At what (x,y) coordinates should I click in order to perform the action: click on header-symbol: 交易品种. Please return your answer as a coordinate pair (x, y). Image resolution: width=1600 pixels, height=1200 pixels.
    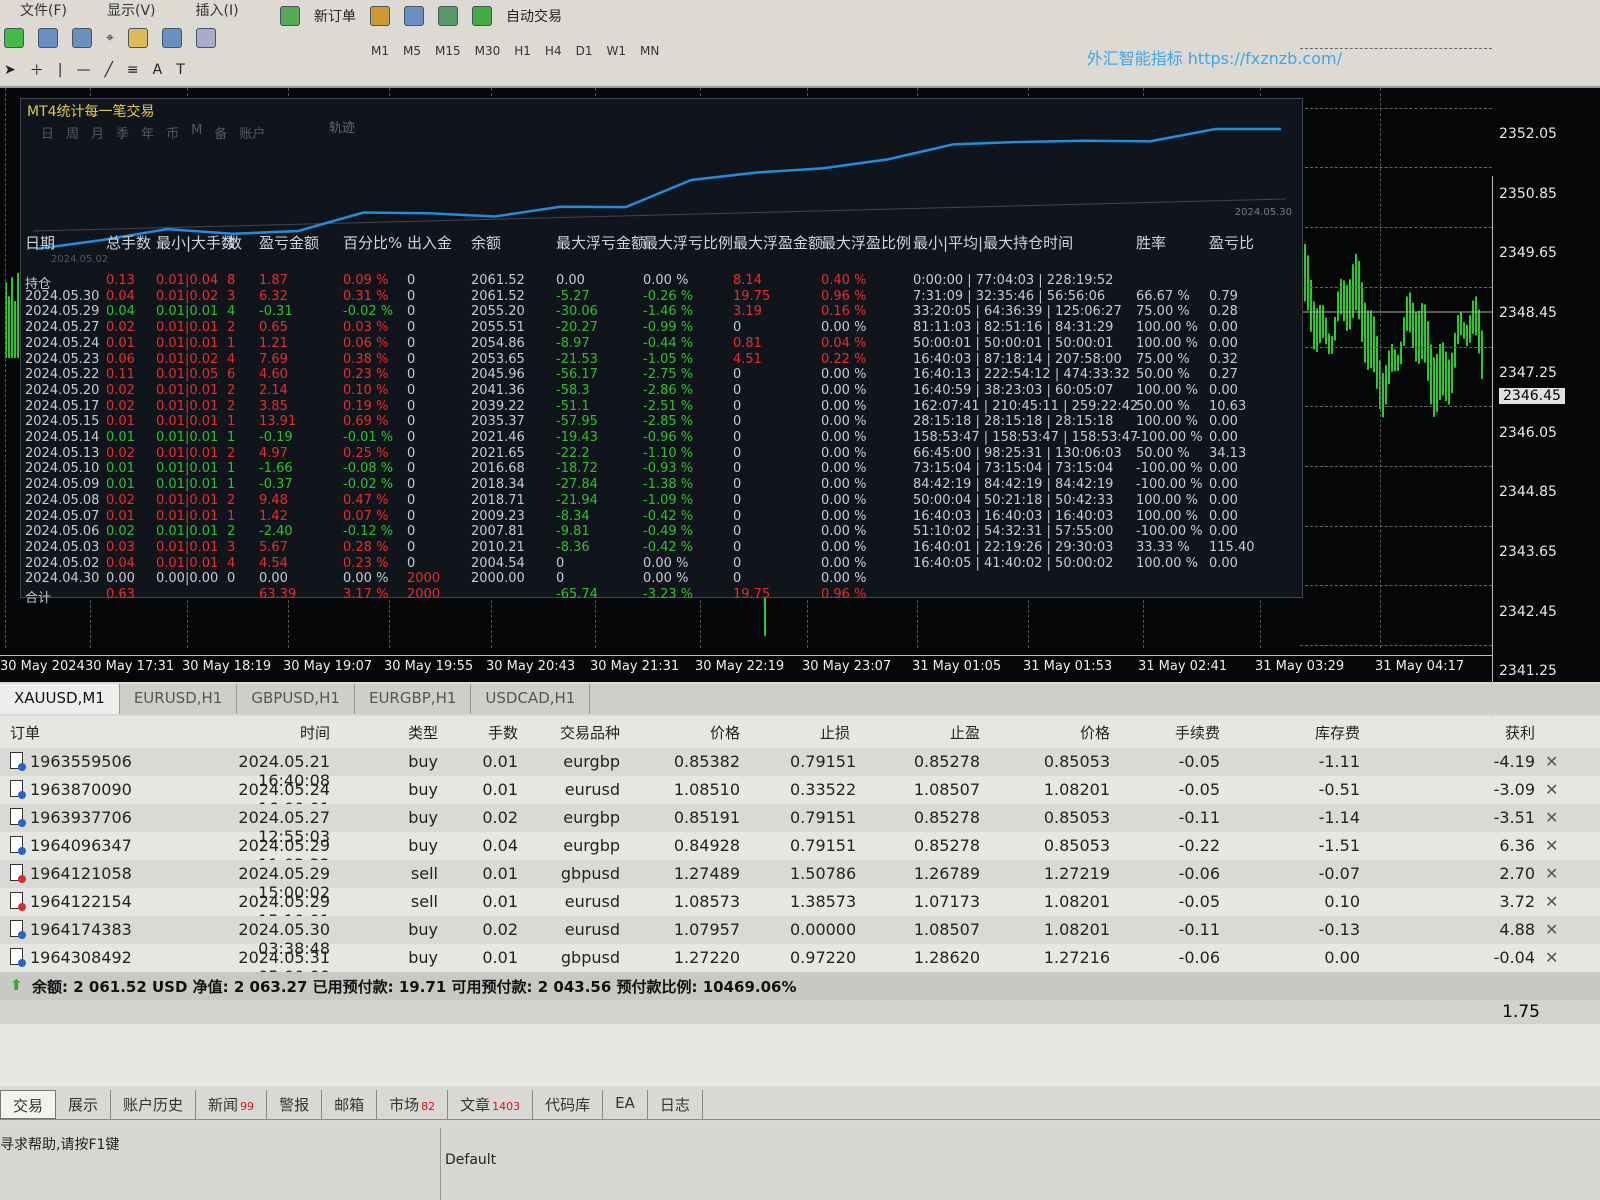
    Looking at the image, I should click on (585, 732).